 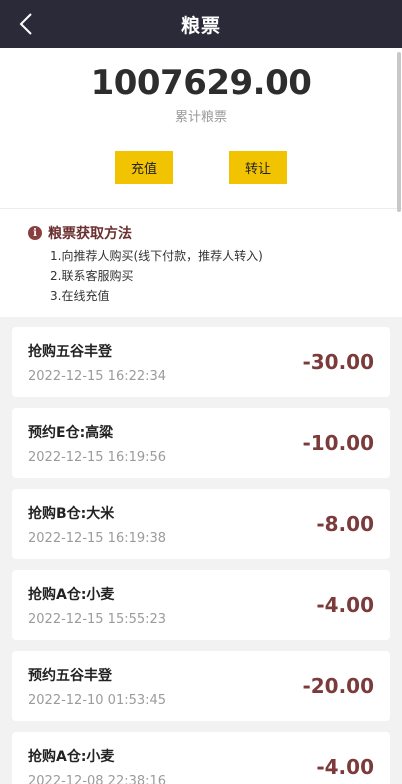 What do you see at coordinates (156, 256) in the screenshot?
I see `method-line: 1.向推荐人购买(线下付款，推荐人转入)` at bounding box center [156, 256].